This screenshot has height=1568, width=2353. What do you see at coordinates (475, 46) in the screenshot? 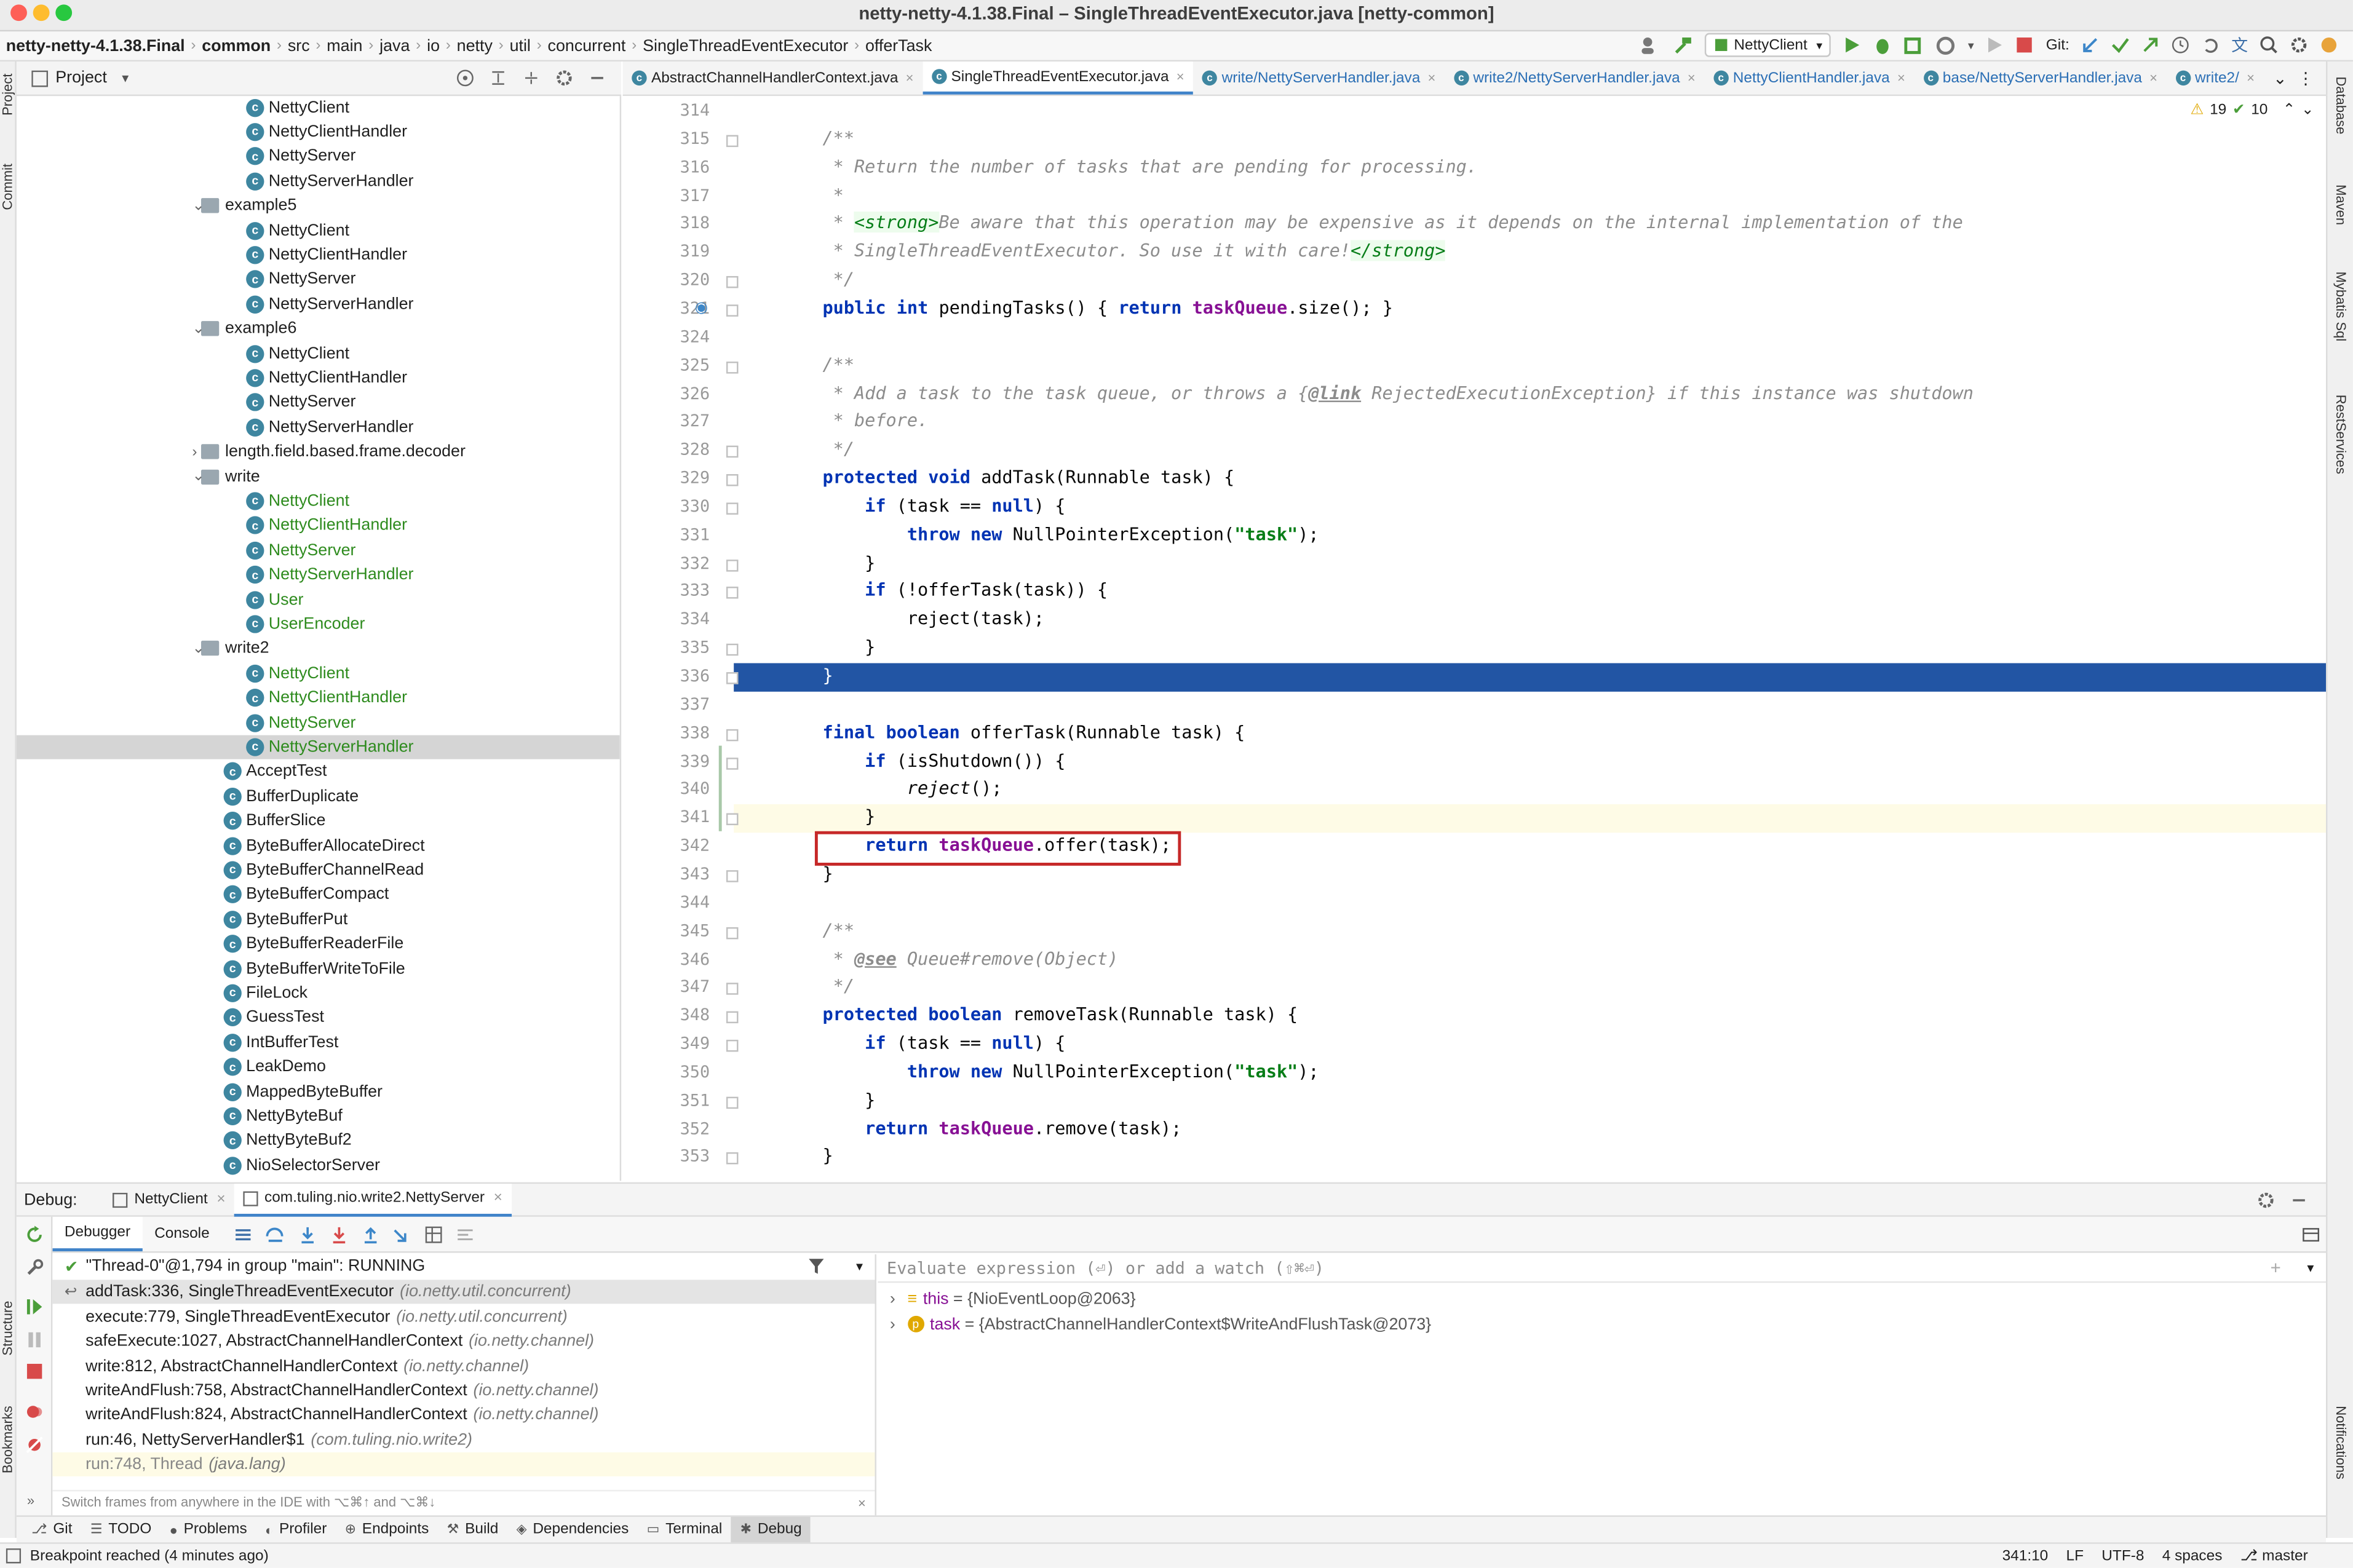
I see `breadcrumb-item: netty` at bounding box center [475, 46].